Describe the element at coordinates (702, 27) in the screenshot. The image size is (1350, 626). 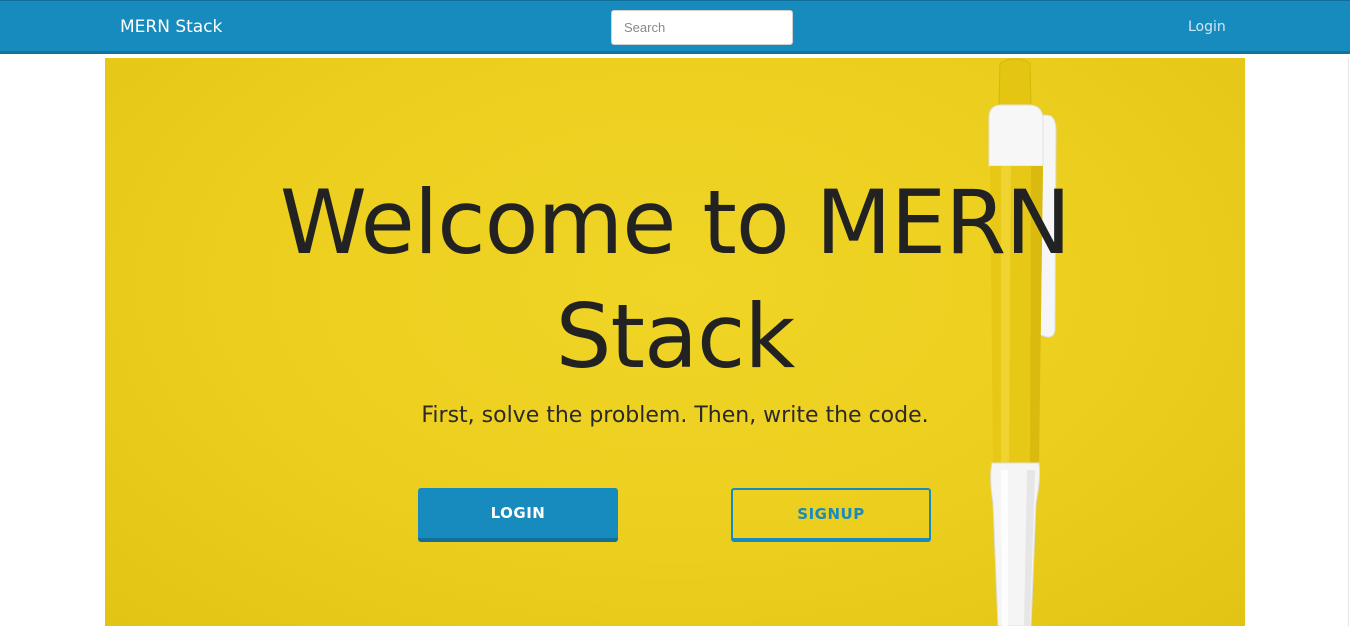
I see `search-input` at that location.